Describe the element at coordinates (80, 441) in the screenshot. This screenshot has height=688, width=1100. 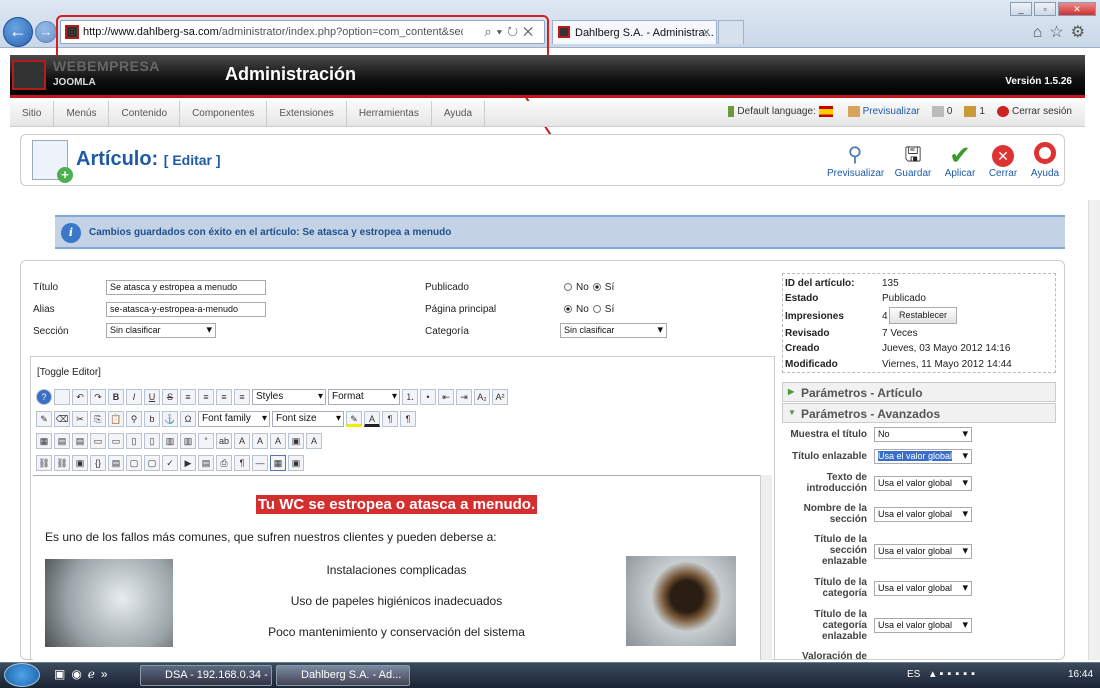
I see `cell-props-icon: ▤` at that location.